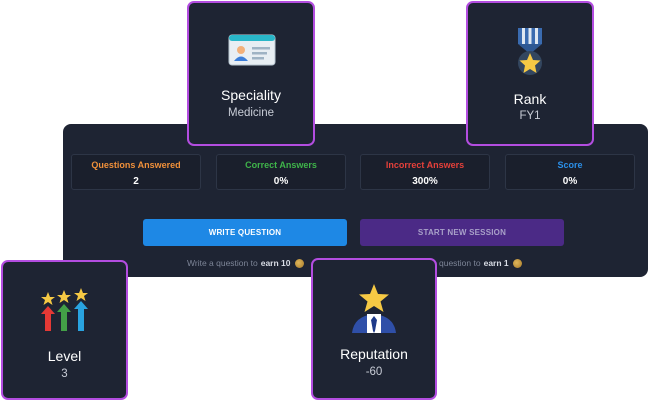 Image resolution: width=649 pixels, height=401 pixels. I want to click on stat-incorrect-answers: Incorrect Answers 300%, so click(425, 172).